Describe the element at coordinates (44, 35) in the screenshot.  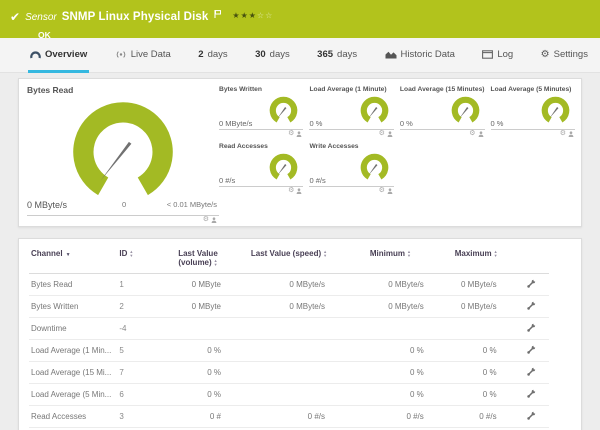
I see `sensor-status-badge: OK` at that location.